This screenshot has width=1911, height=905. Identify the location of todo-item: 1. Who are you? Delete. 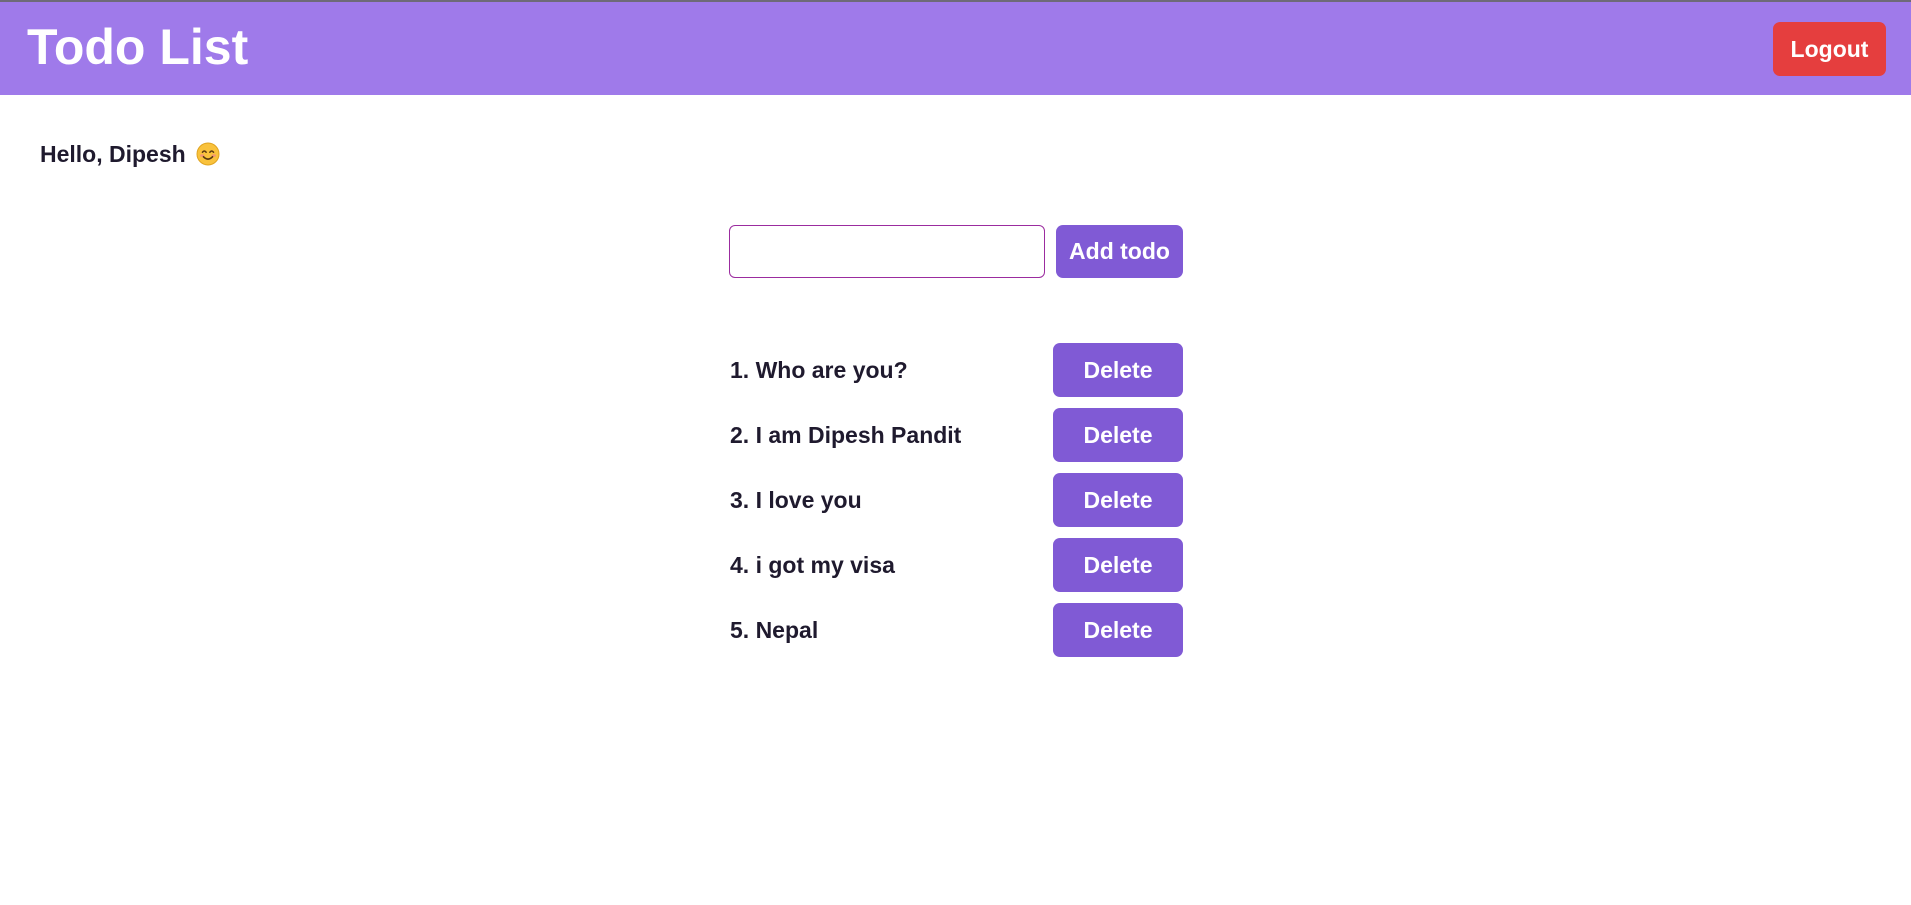
(956, 375).